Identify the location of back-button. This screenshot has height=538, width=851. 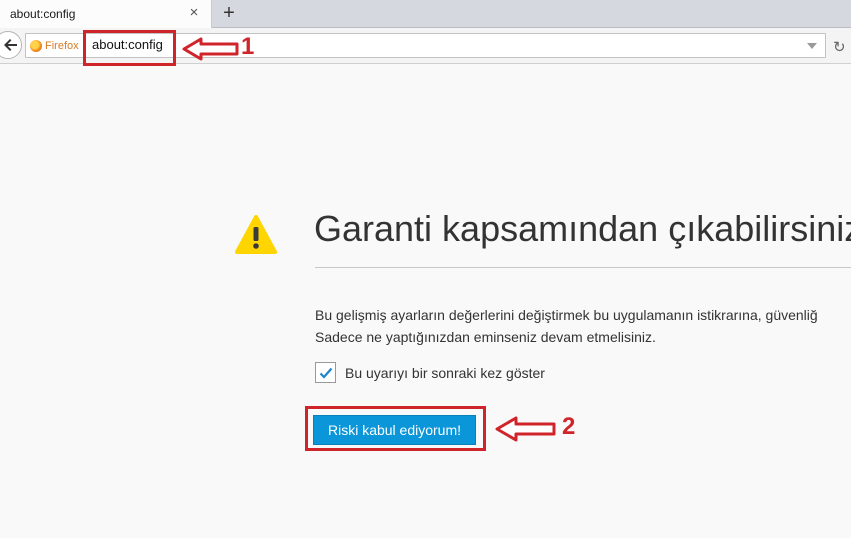
(11, 45).